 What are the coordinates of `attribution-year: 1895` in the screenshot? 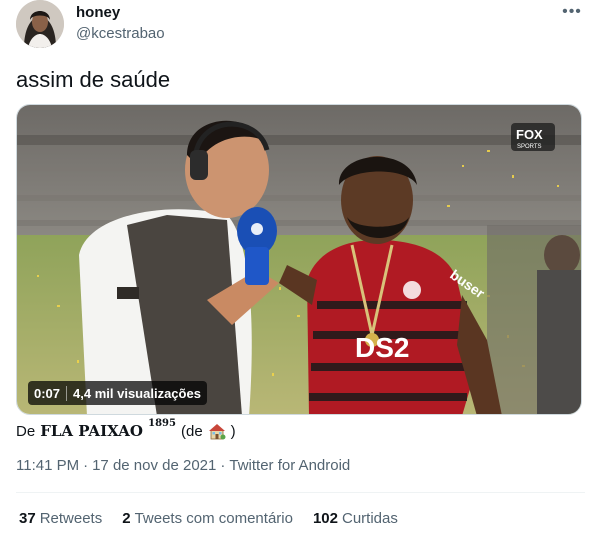 It's located at (162, 423).